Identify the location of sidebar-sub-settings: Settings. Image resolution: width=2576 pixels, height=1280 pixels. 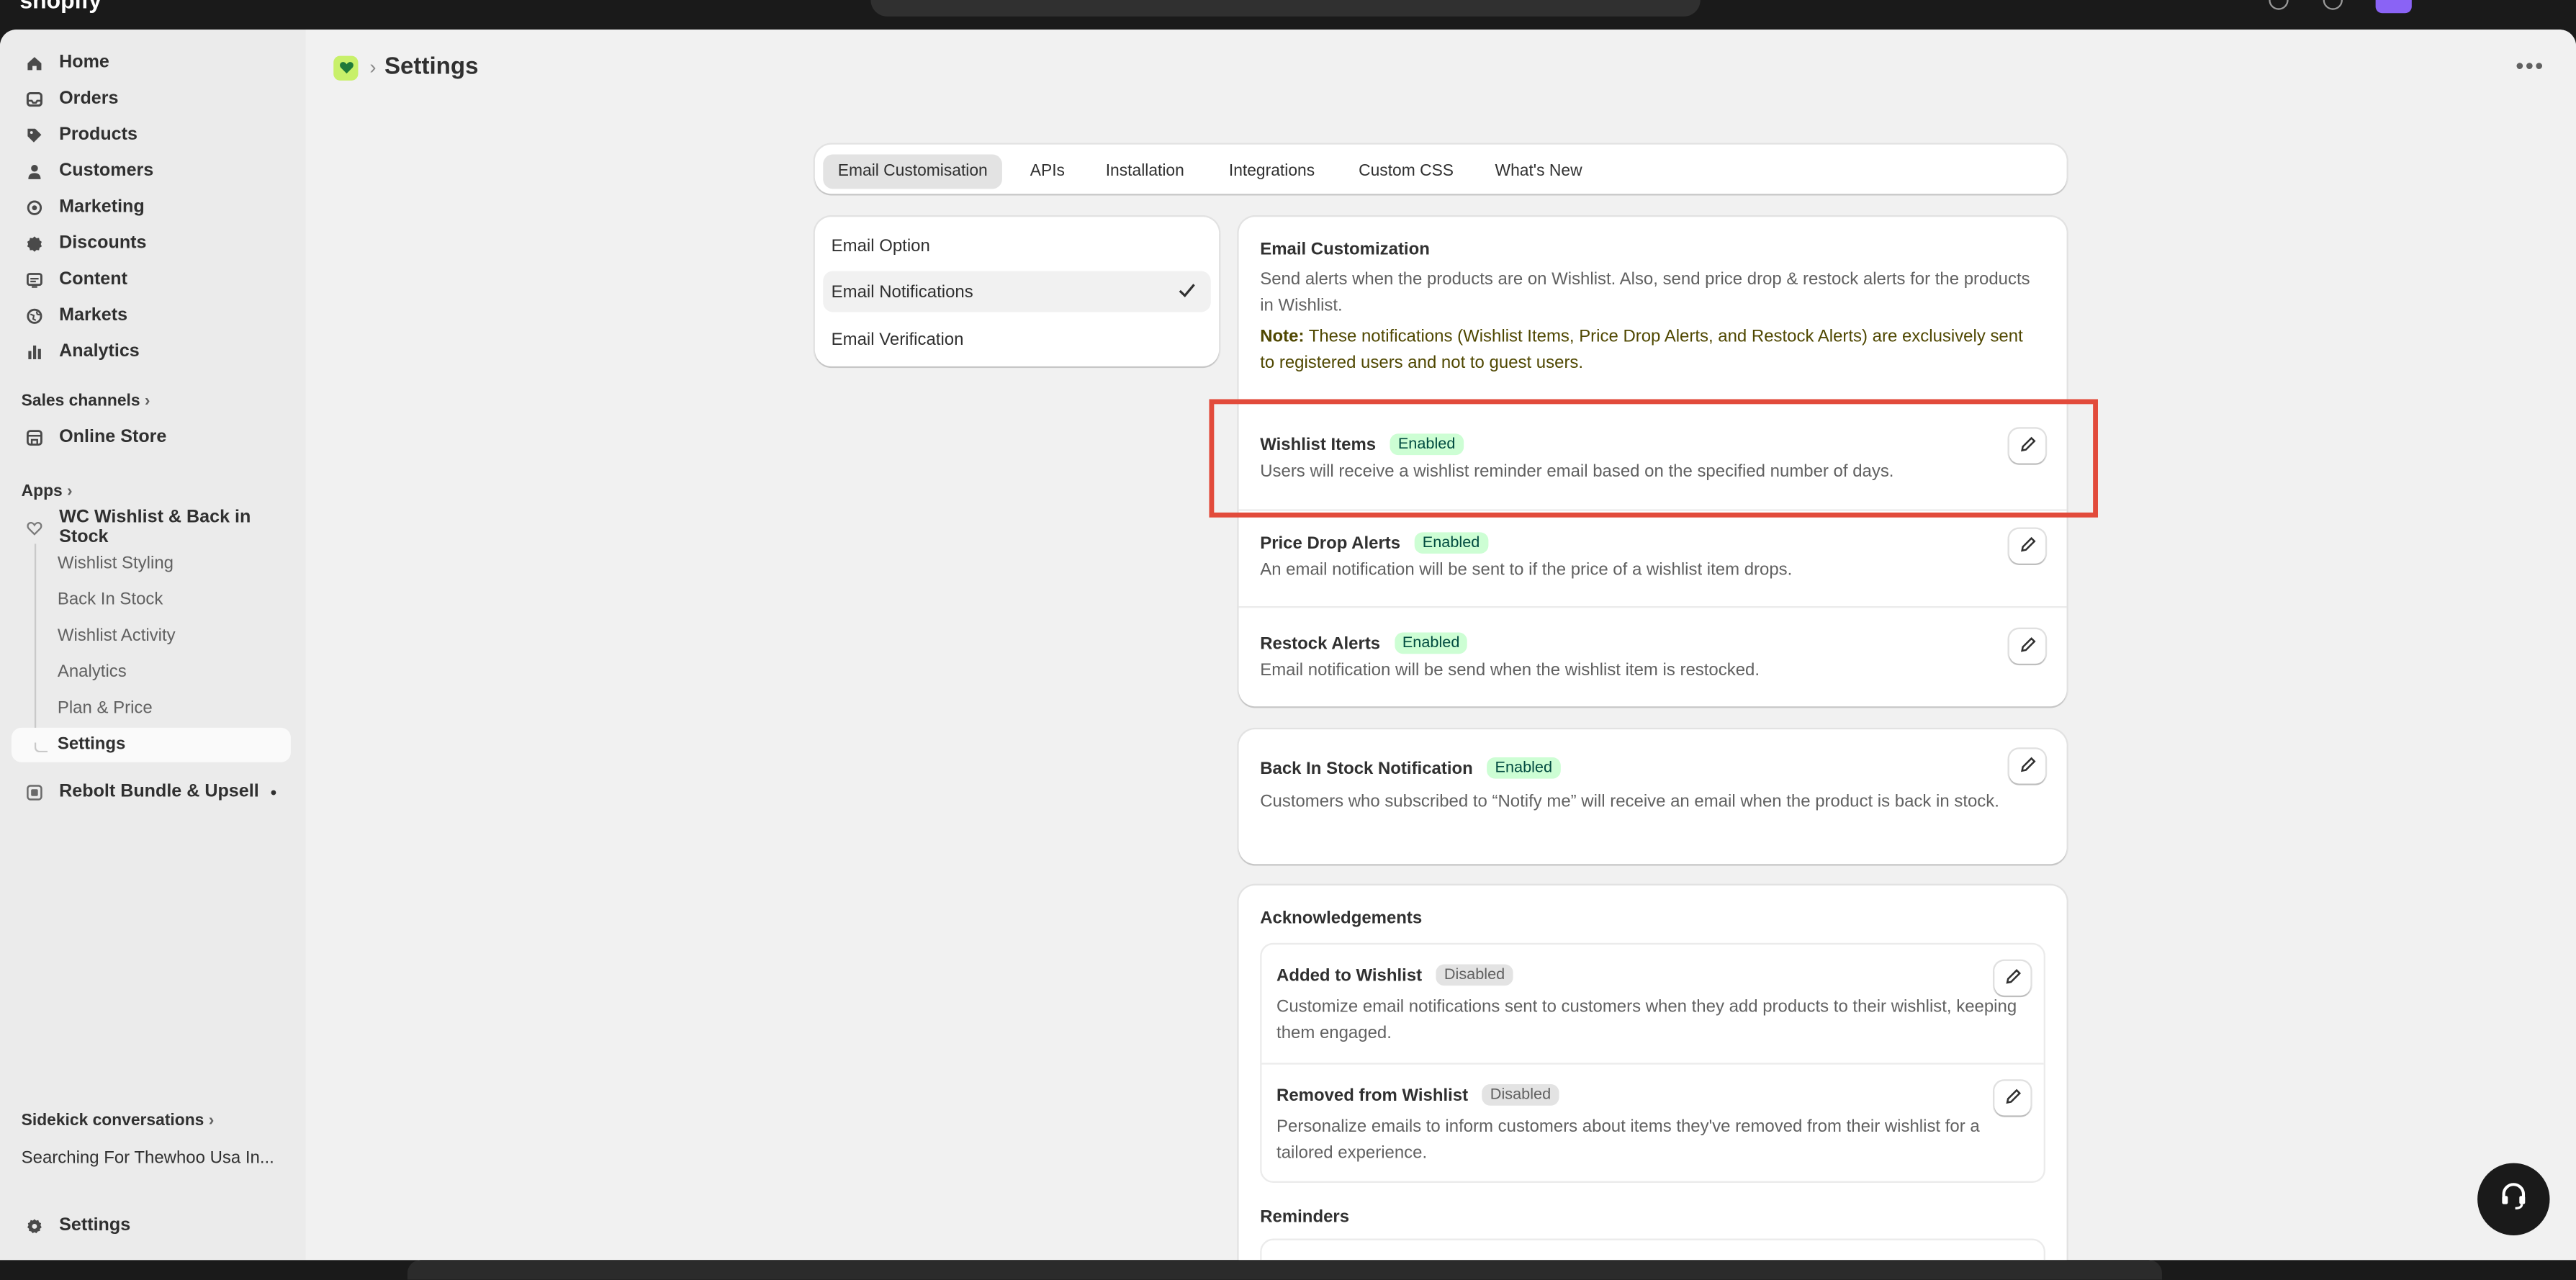
(92, 744).